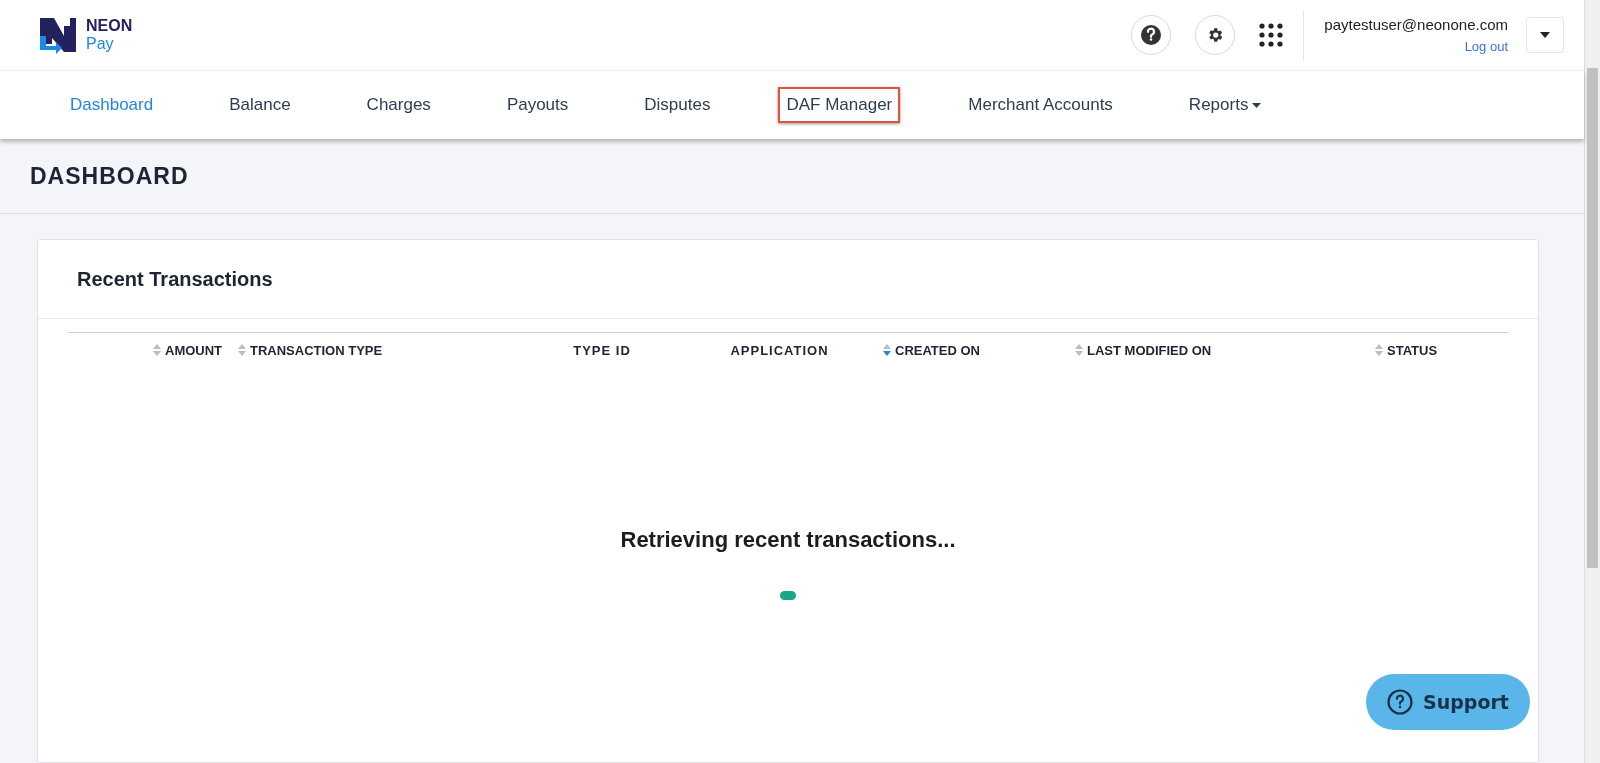  What do you see at coordinates (100, 44) in the screenshot?
I see `brand-subtitle: Pay` at bounding box center [100, 44].